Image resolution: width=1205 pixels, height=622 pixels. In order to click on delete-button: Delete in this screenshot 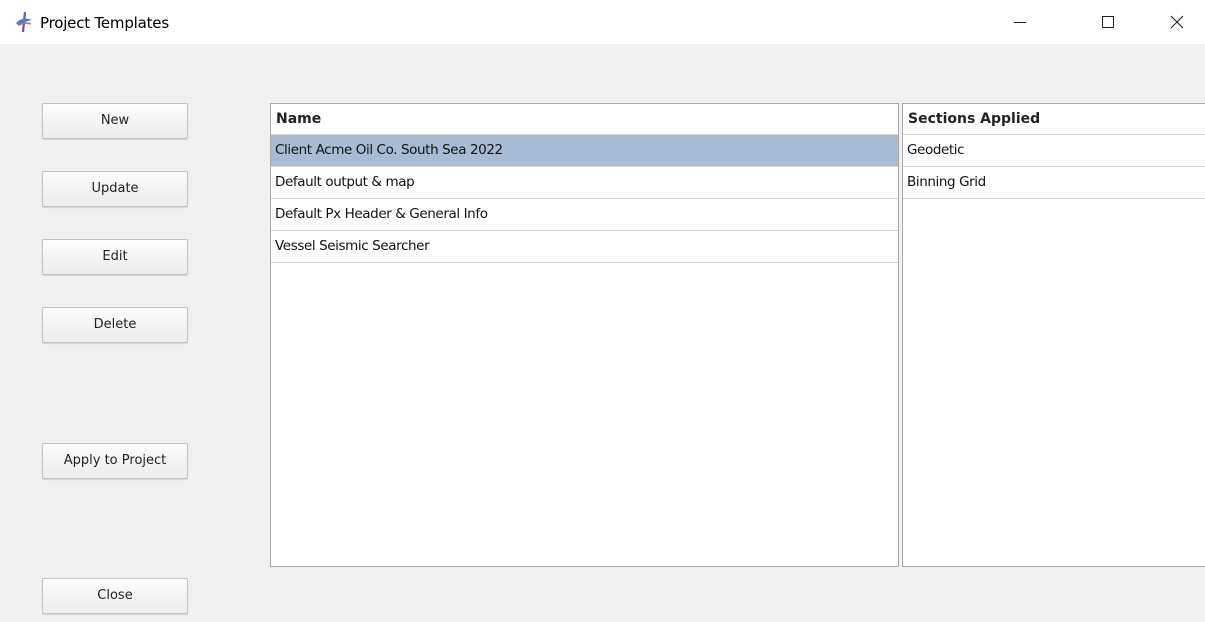, I will do `click(115, 325)`.